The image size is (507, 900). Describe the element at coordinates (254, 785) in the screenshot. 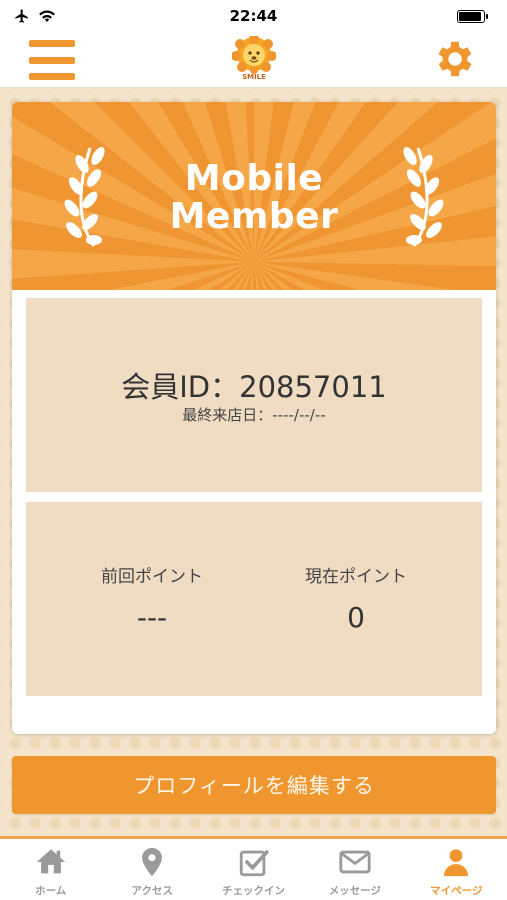

I see `edit-profile-button: プロフィールを編集する` at that location.